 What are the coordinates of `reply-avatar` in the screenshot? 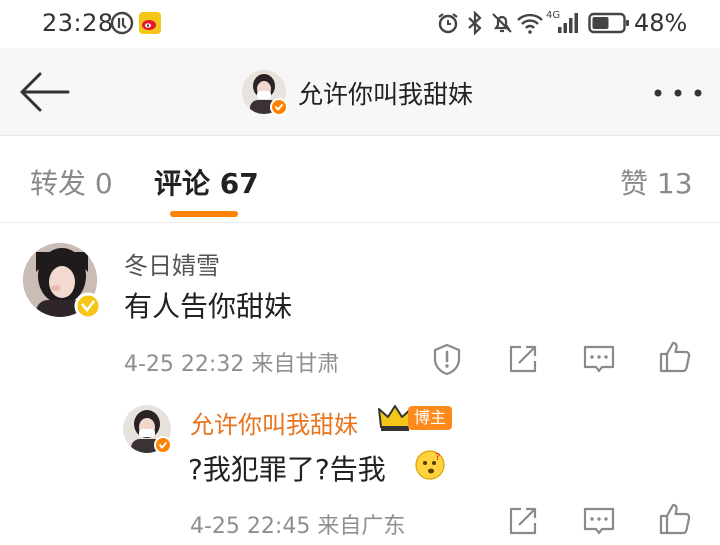 It's located at (148, 430).